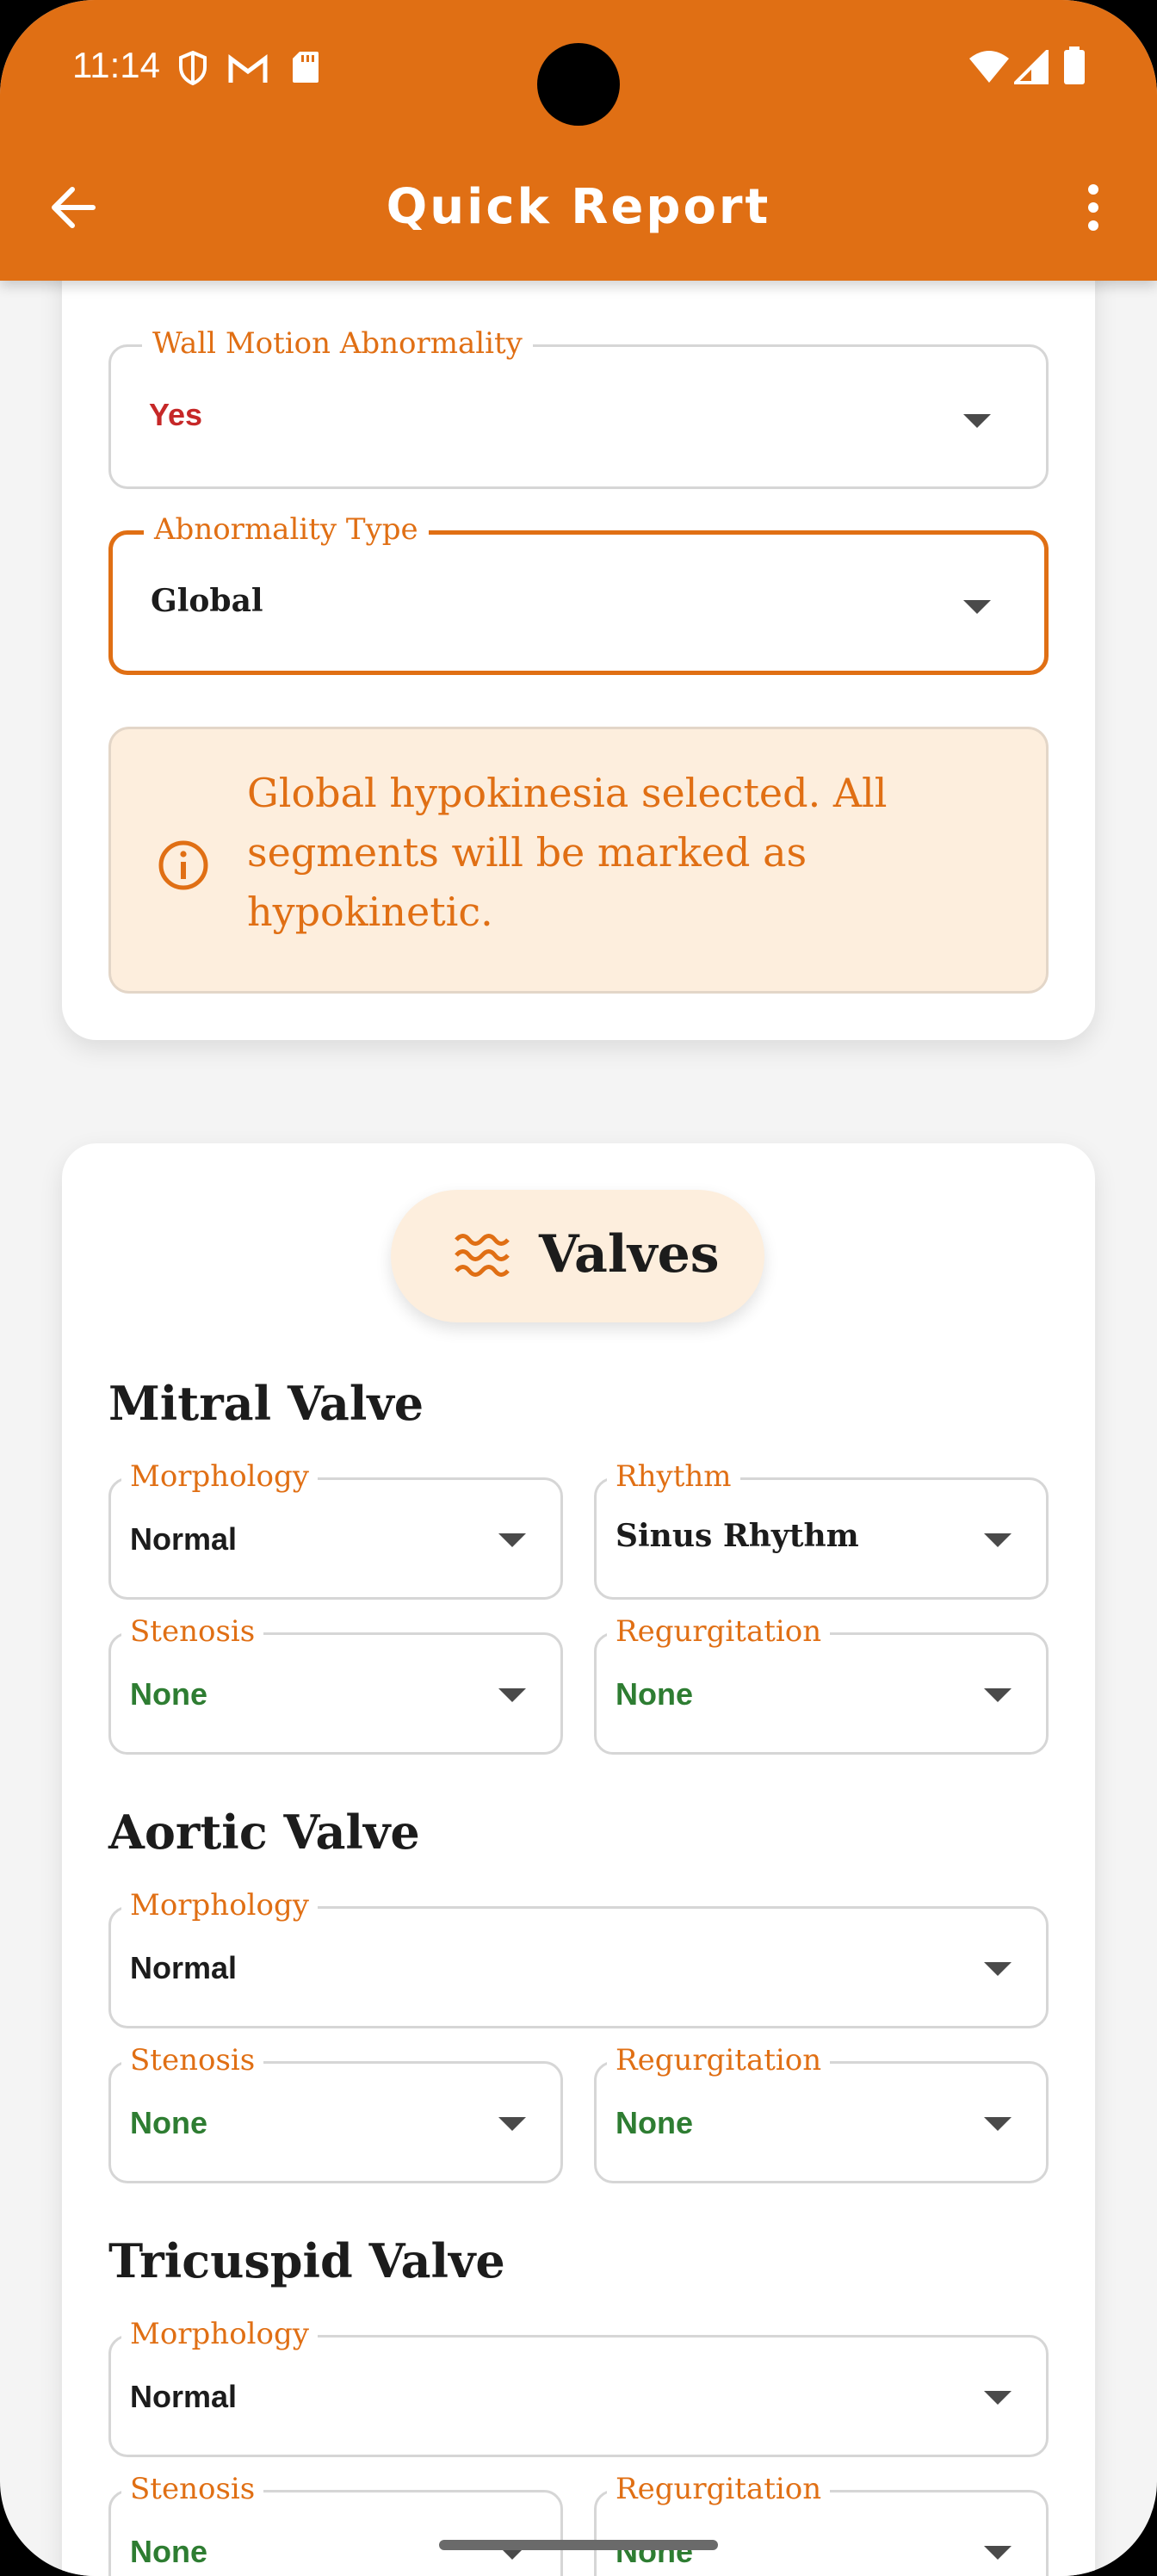  What do you see at coordinates (579, 1957) in the screenshot?
I see `aortic-morphology-dropdown: Morphology Normal` at bounding box center [579, 1957].